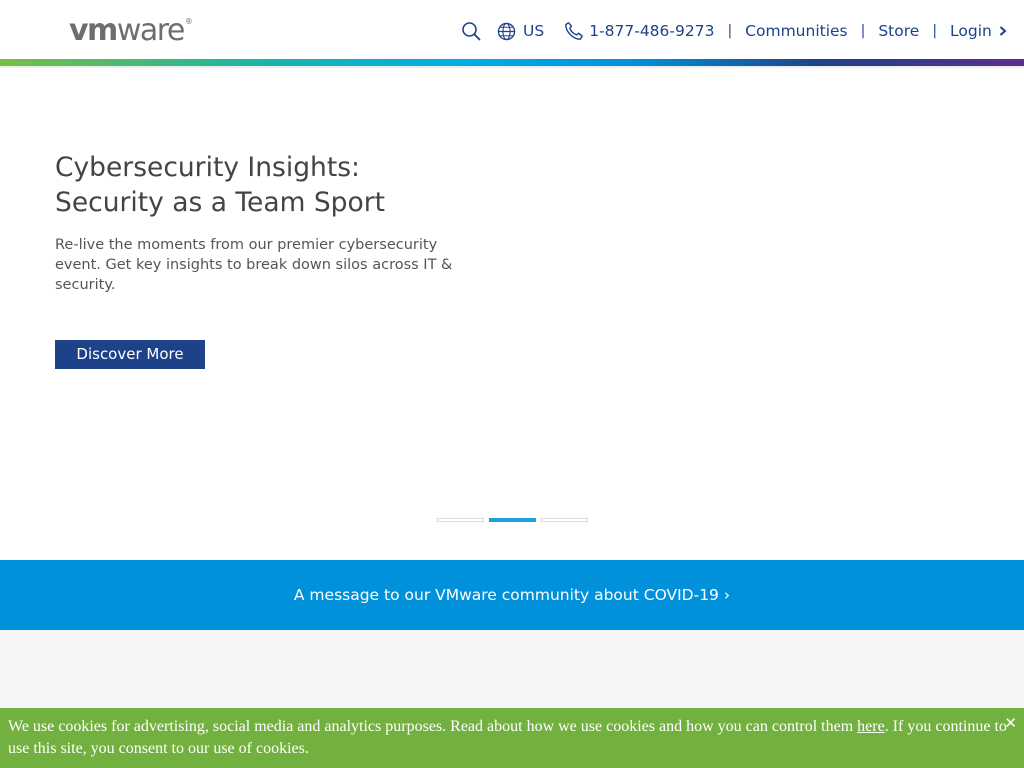 The height and width of the screenshot is (768, 1024). Describe the element at coordinates (512, 62) in the screenshot. I see `brand-gradient-bar` at that location.